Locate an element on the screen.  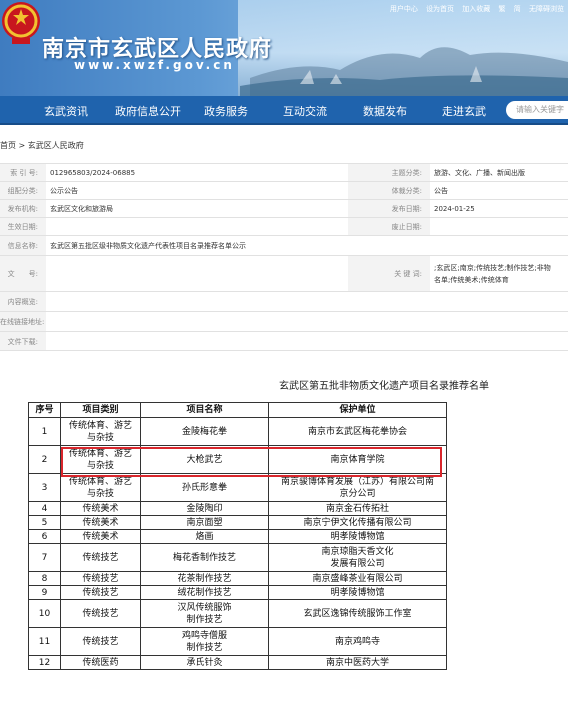
nav-item-gov-services: 政务服务 is located at coordinates (226, 111).